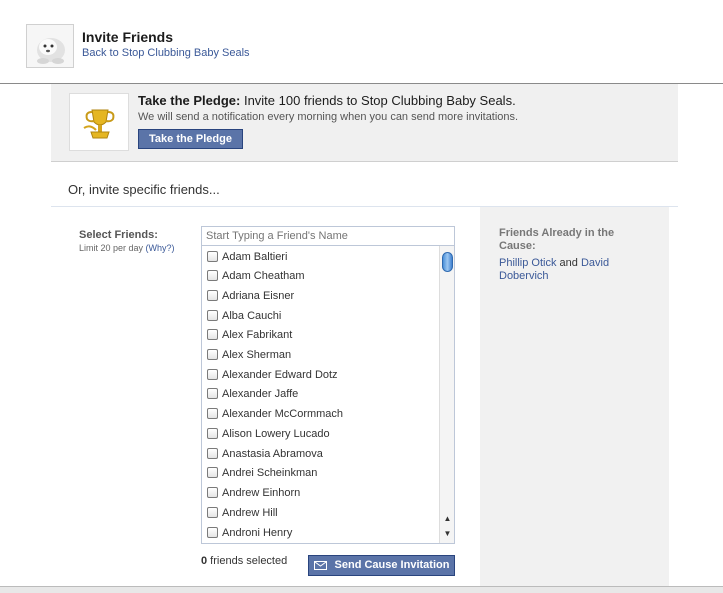 The image size is (723, 593). What do you see at coordinates (447, 519) in the screenshot?
I see `scroll-up-arrow-icon: ▲` at bounding box center [447, 519].